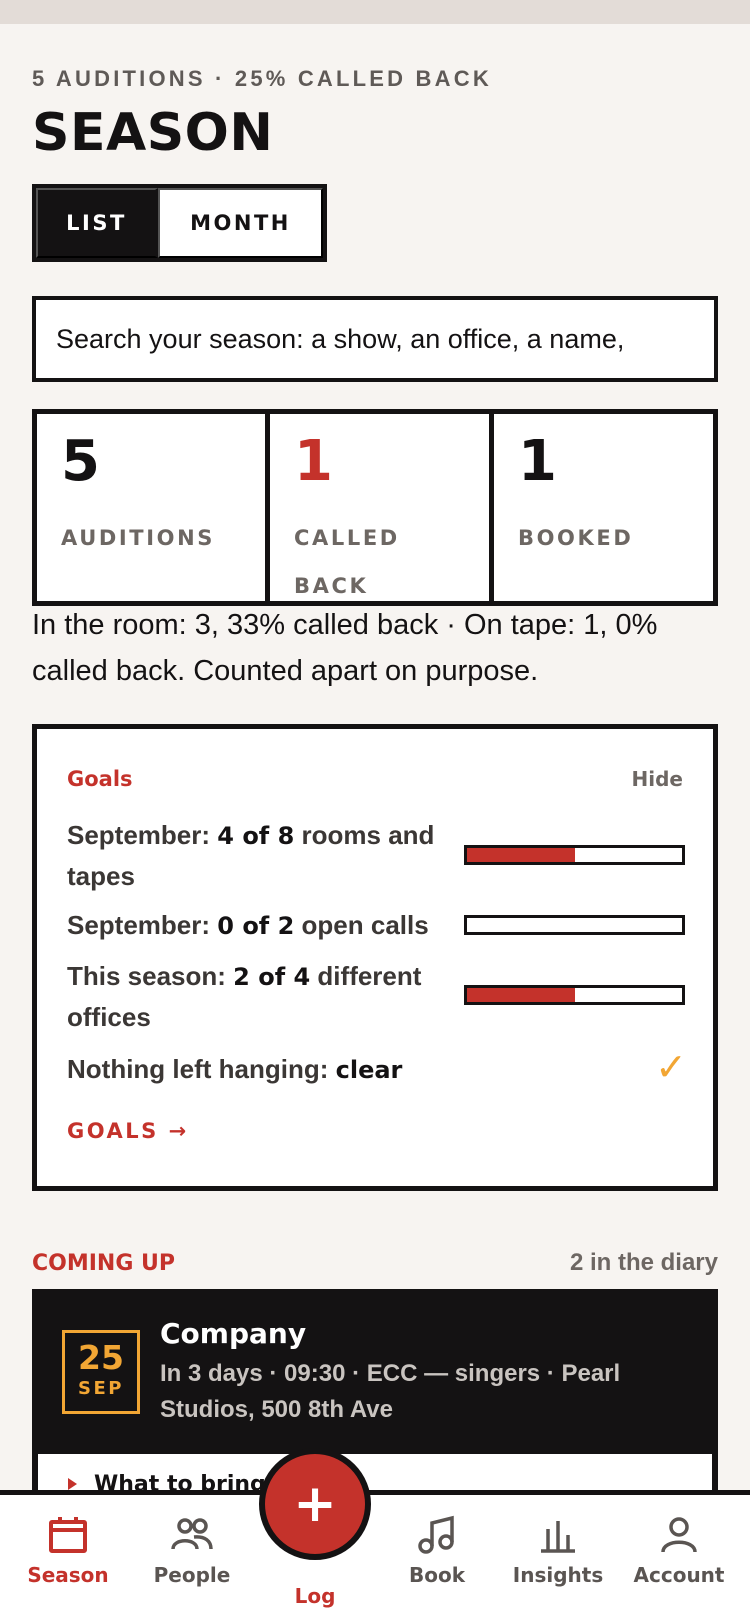  I want to click on coming-up-header: COMING UP 2 in the diary, so click(375, 1263).